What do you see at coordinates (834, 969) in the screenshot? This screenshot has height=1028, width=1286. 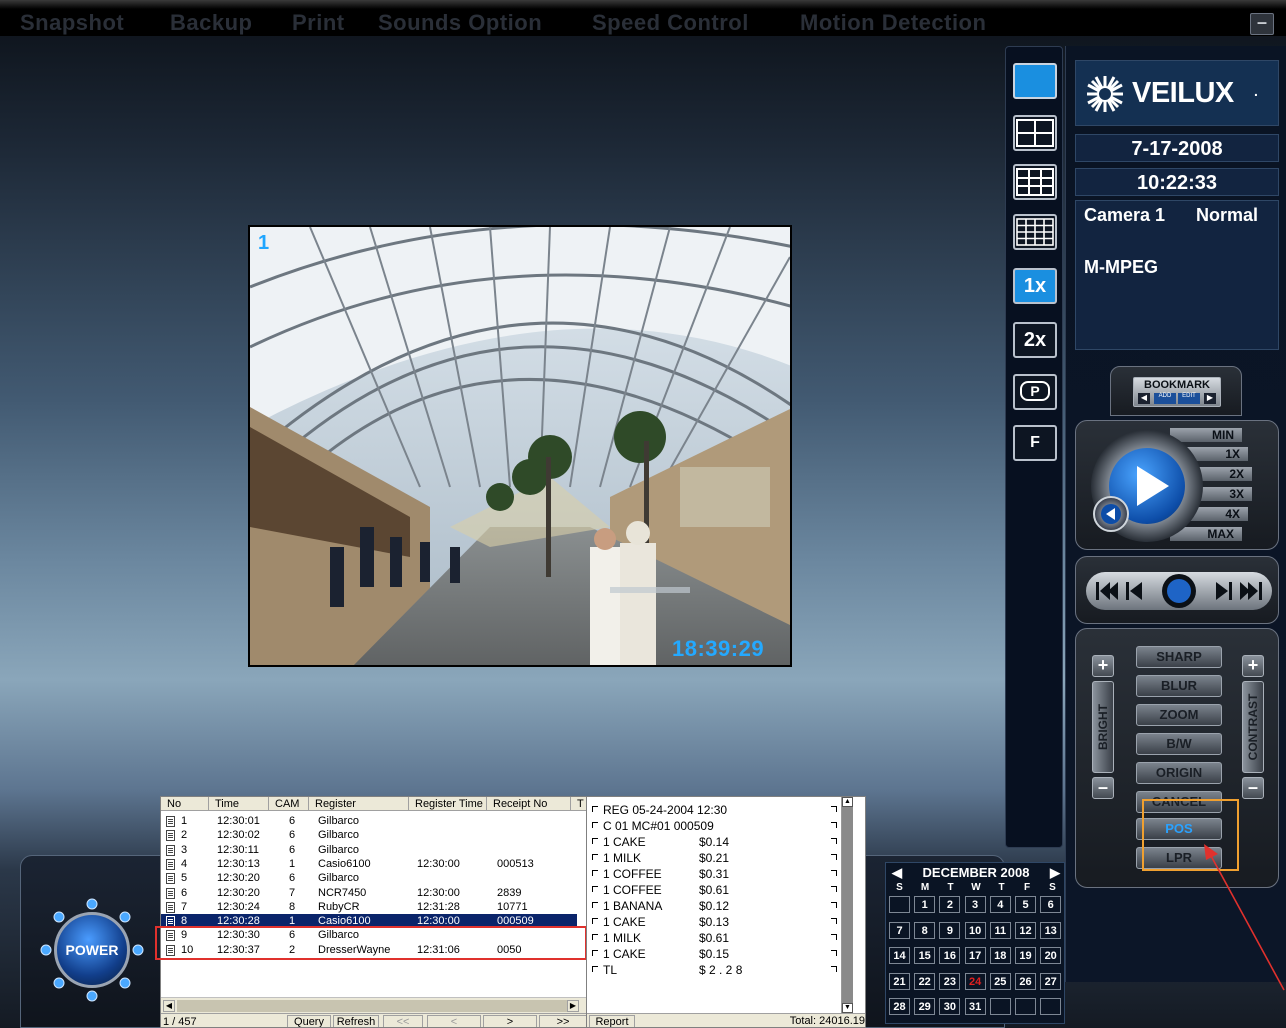 I see `receipt-tick-right-icon` at bounding box center [834, 969].